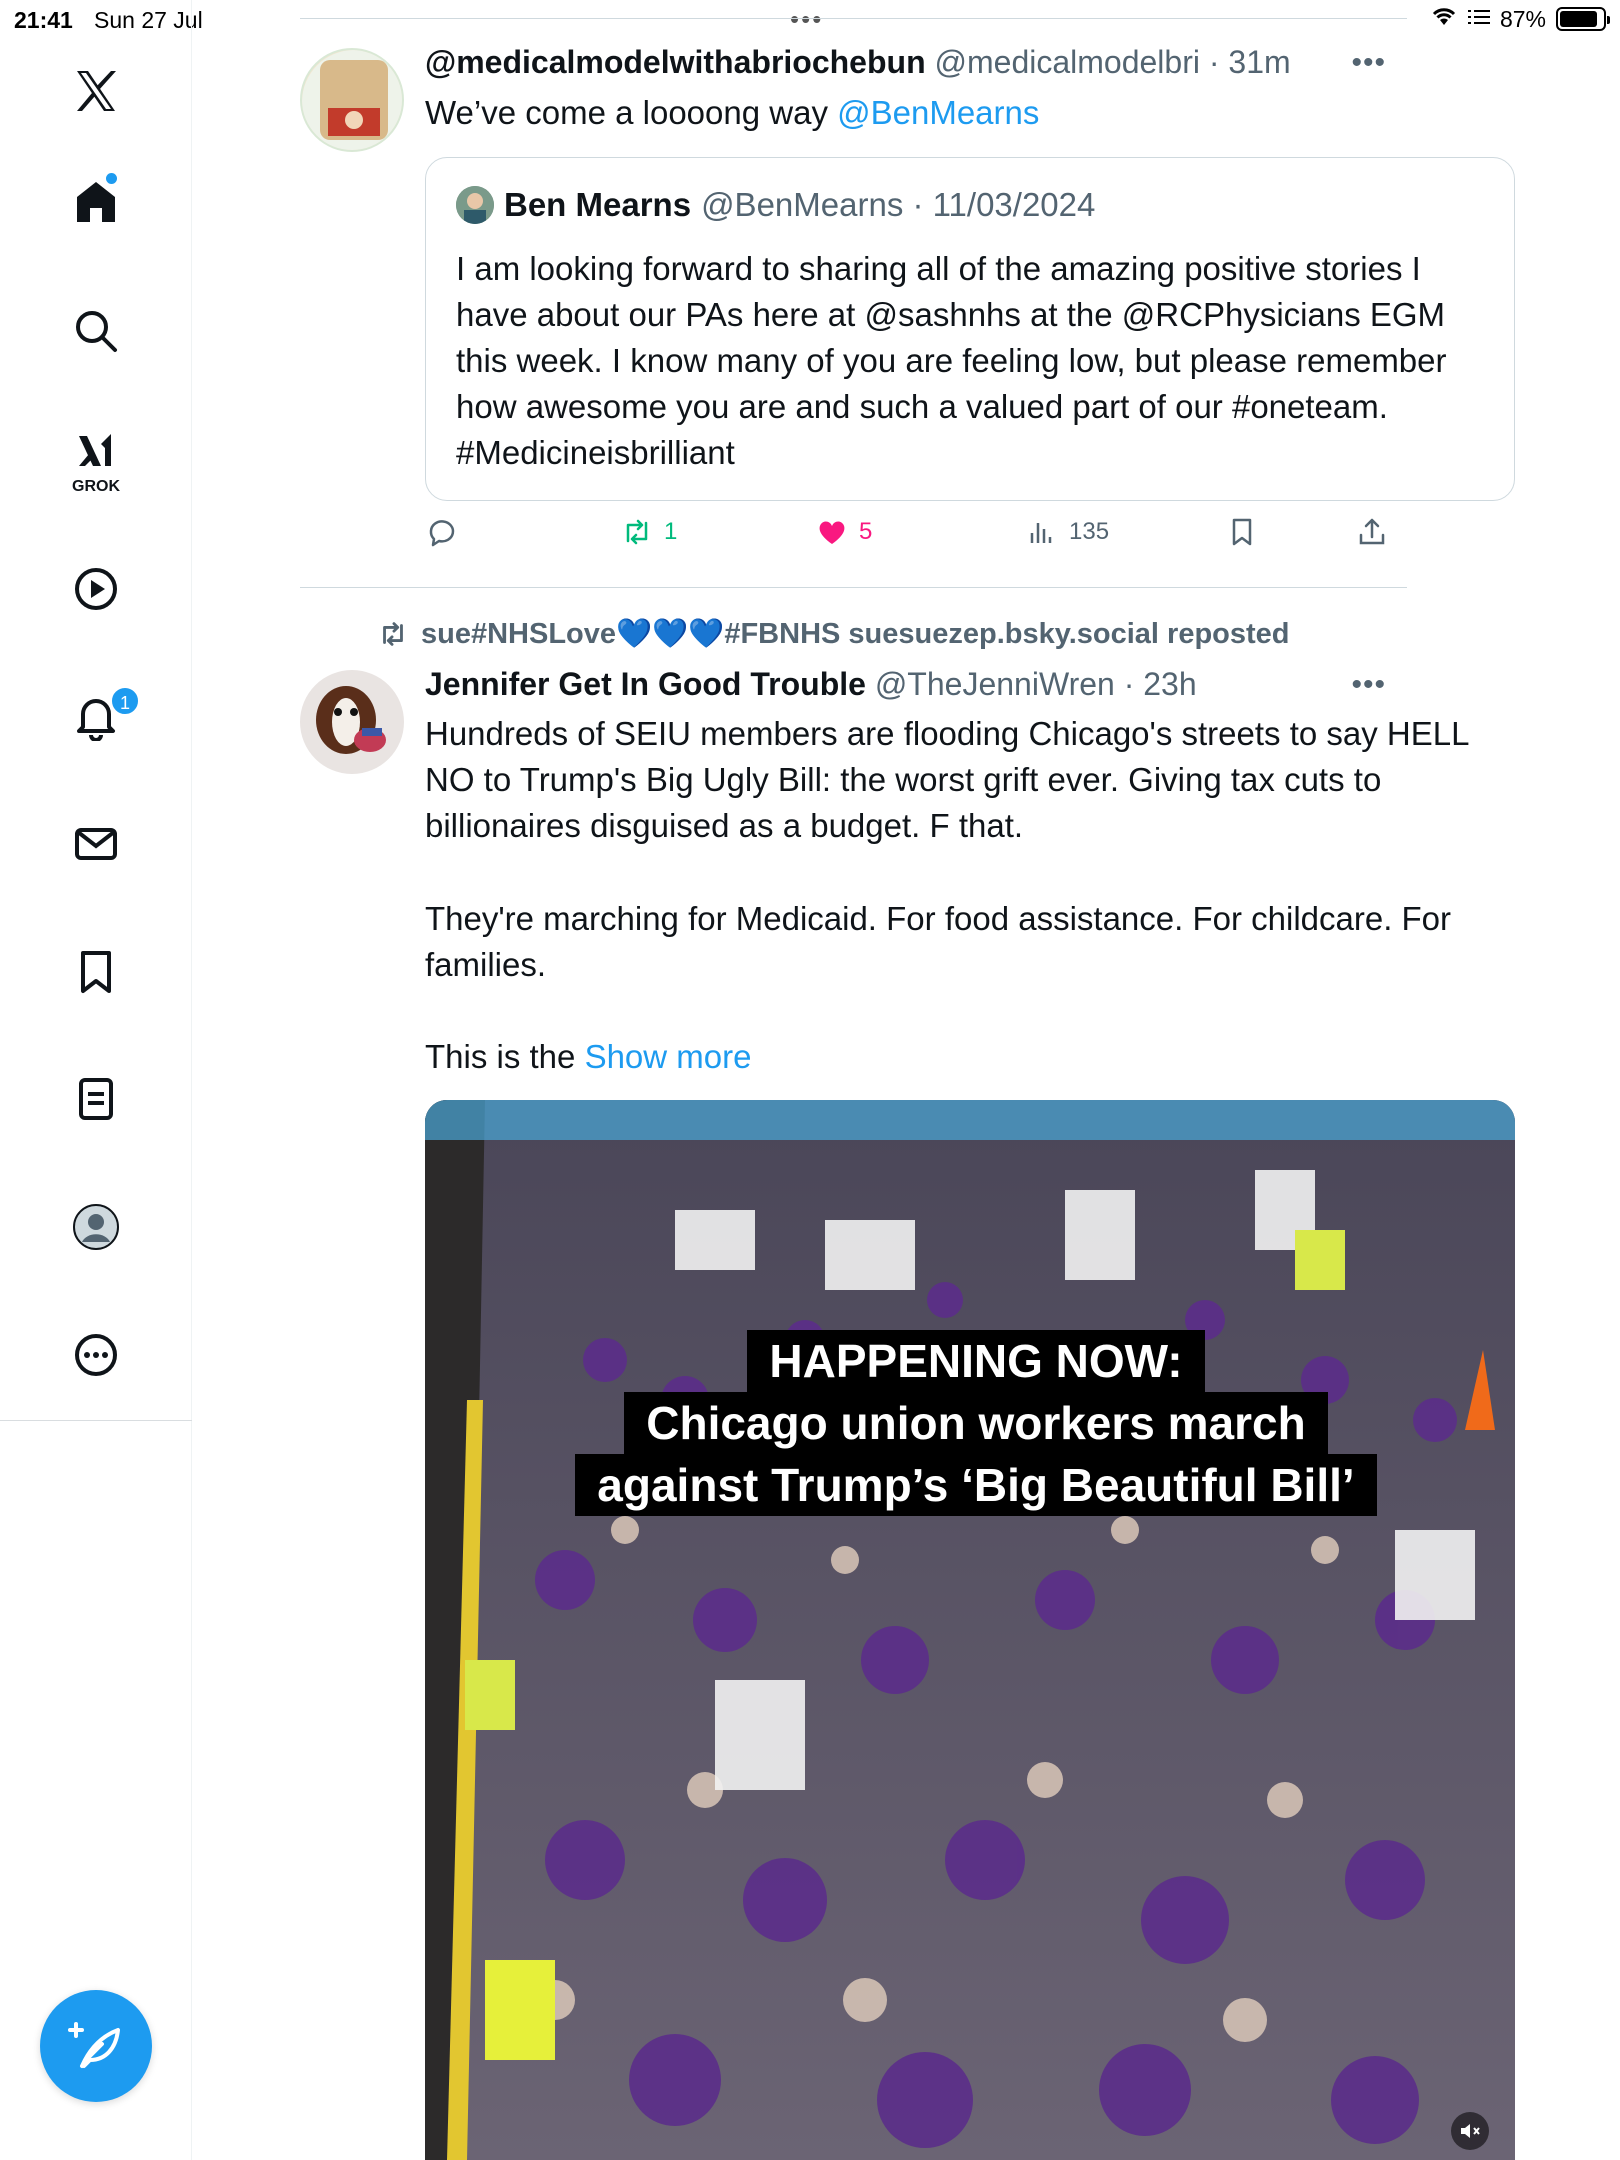 This screenshot has width=1620, height=2160. I want to click on quote-header: Ben Mearns @BenMearns · 11/03/2024, so click(775, 205).